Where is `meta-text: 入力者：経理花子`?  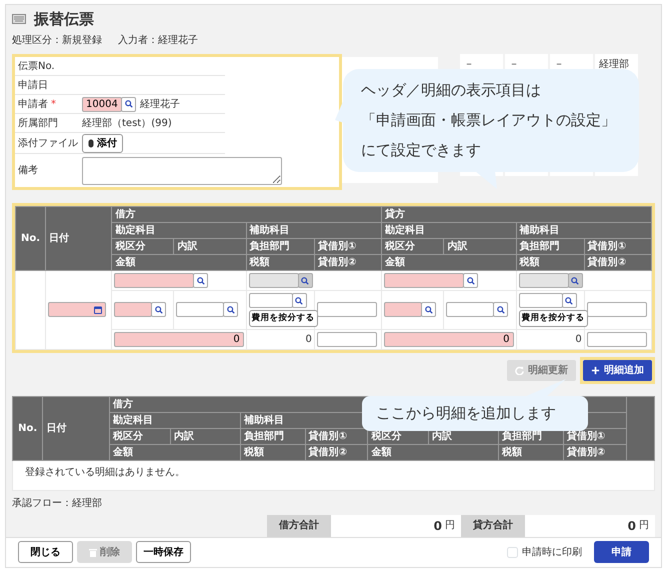
meta-text: 入力者：経理花子 is located at coordinates (158, 41).